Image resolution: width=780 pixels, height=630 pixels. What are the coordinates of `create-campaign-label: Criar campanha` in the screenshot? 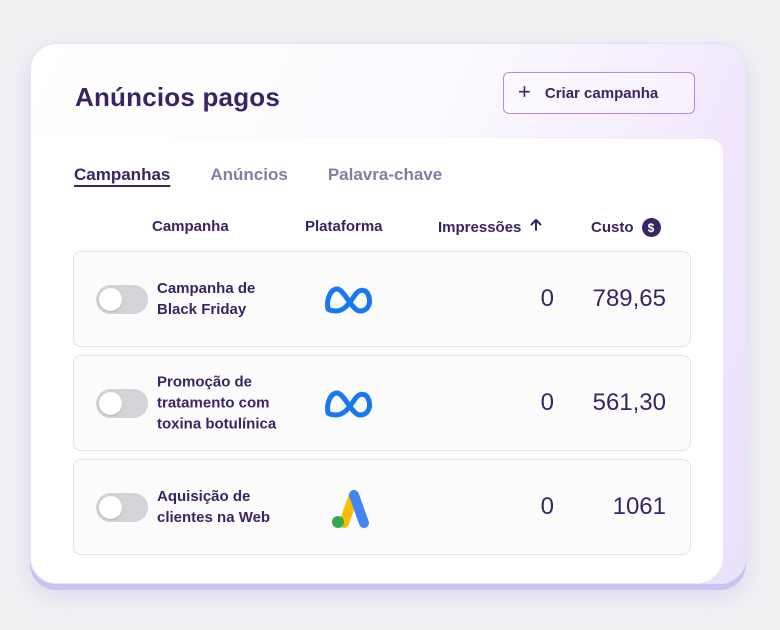 It's located at (601, 93).